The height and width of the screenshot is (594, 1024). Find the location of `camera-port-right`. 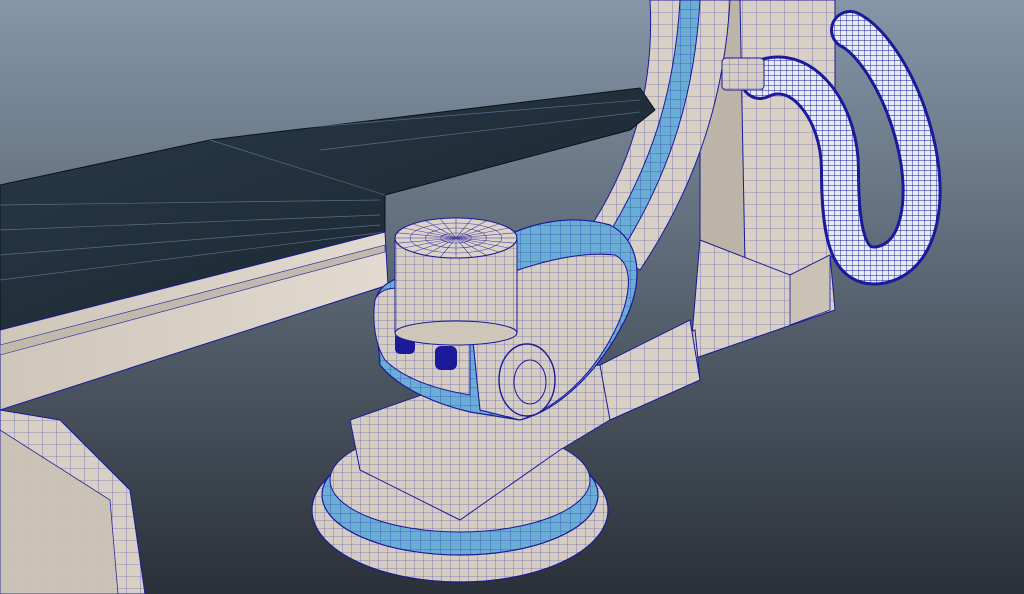

camera-port-right is located at coordinates (446, 358).